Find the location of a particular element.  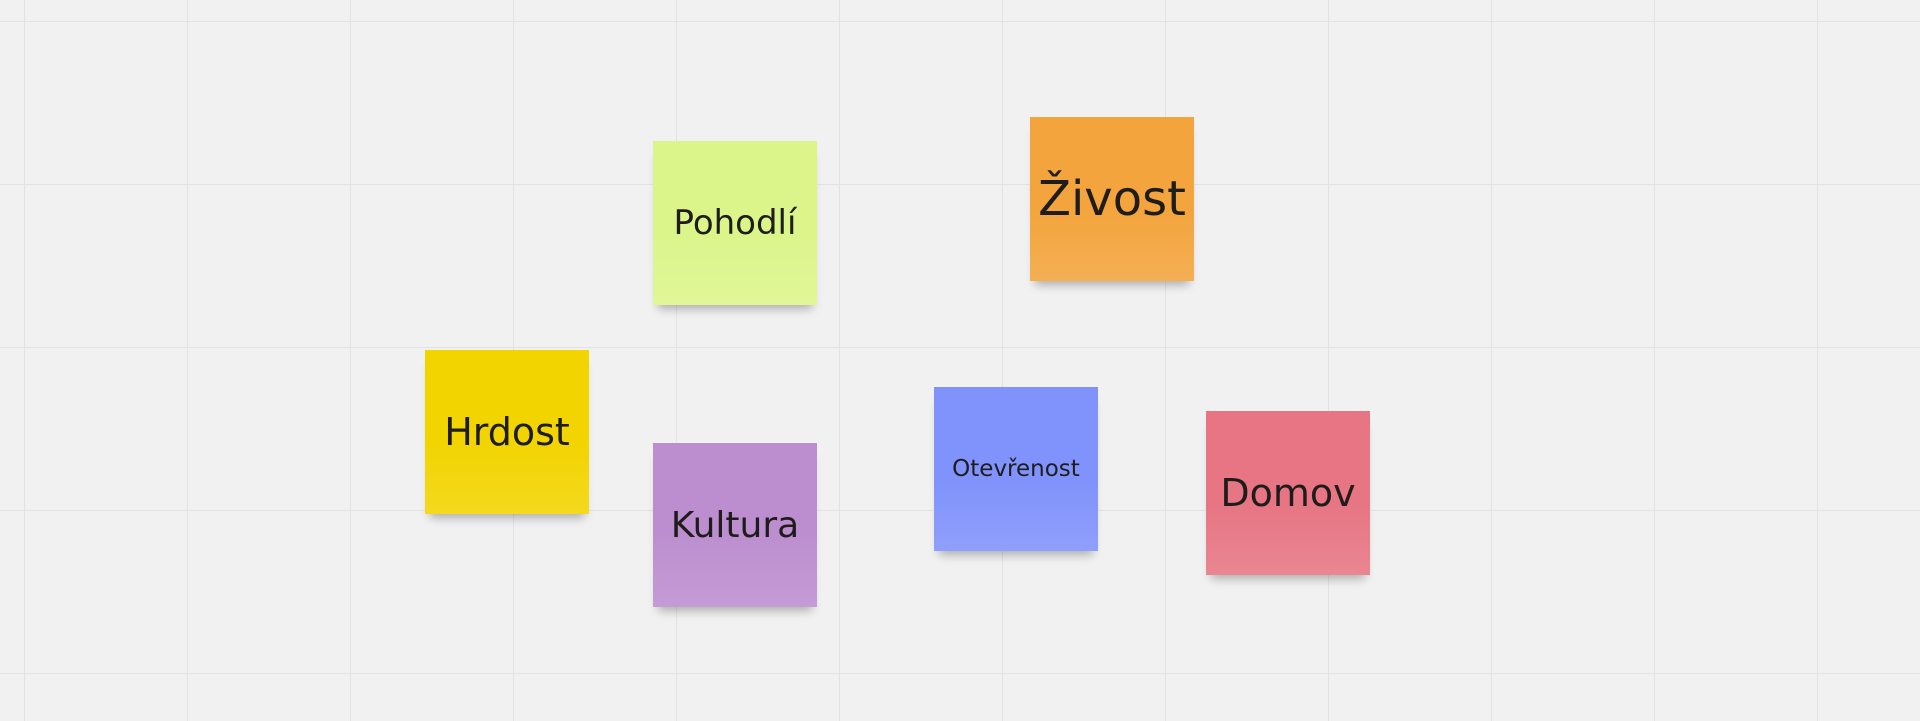

sticky-note-label: Domov is located at coordinates (1288, 493).